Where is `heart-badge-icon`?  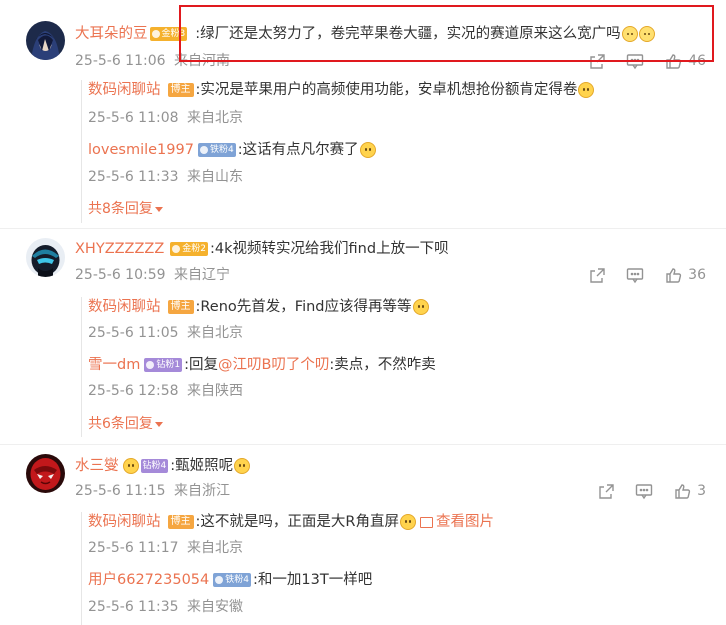 heart-badge-icon is located at coordinates (130, 466).